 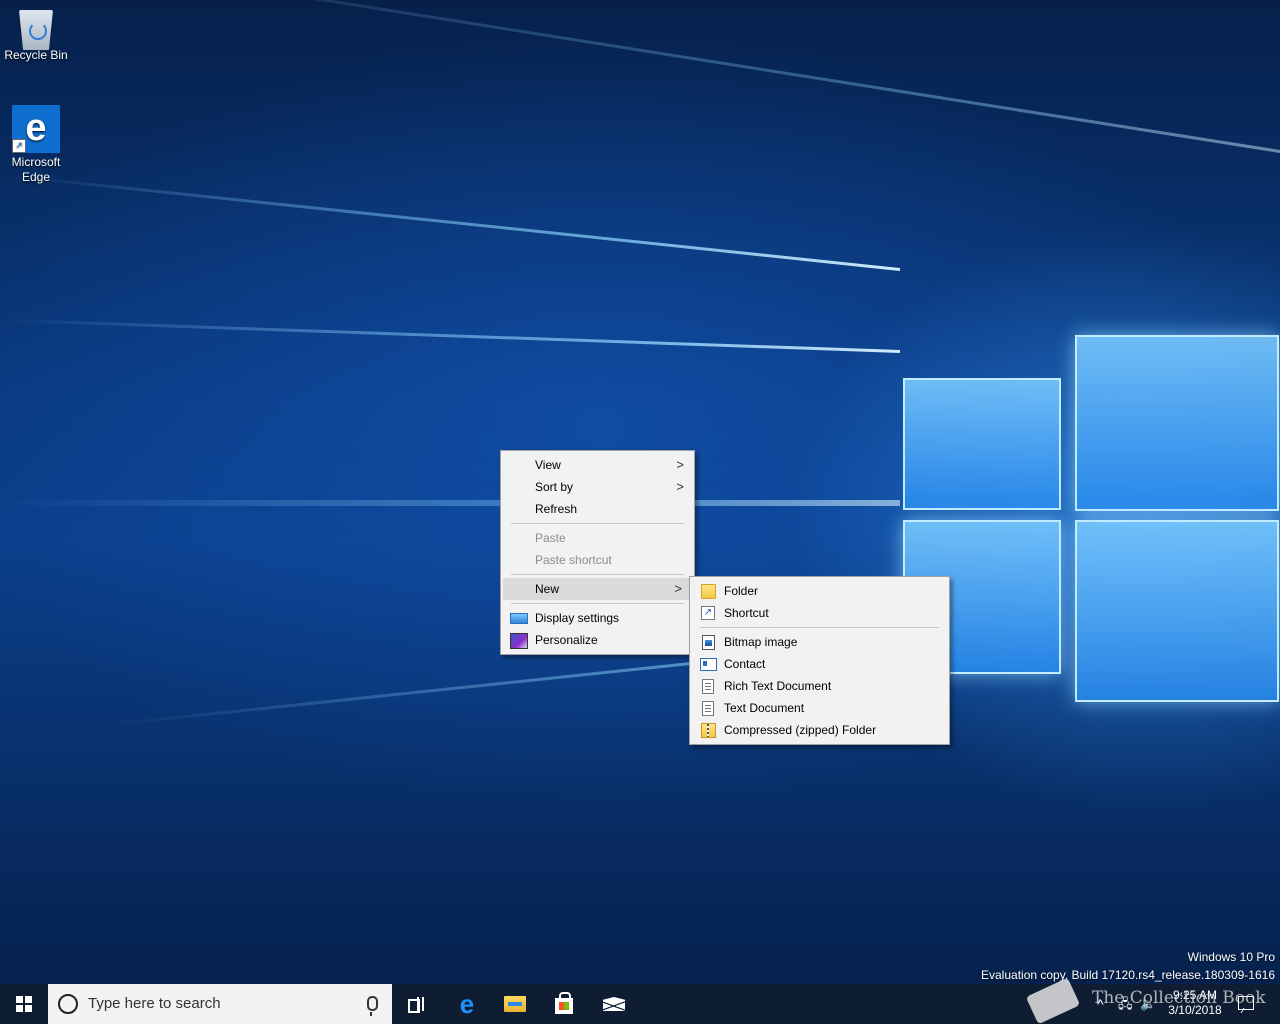 What do you see at coordinates (550, 538) in the screenshot?
I see `menu-item-label: Paste` at bounding box center [550, 538].